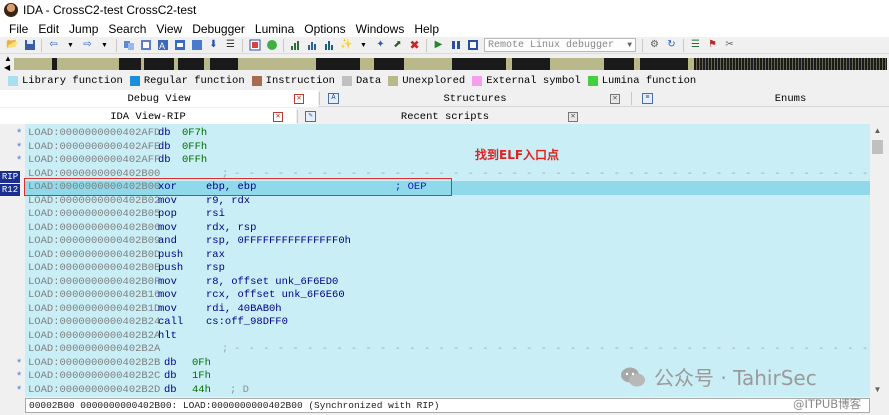 Image resolution: width=889 pixels, height=415 pixels. Describe the element at coordinates (877, 147) in the screenshot. I see `scrollbar-thumb` at that location.